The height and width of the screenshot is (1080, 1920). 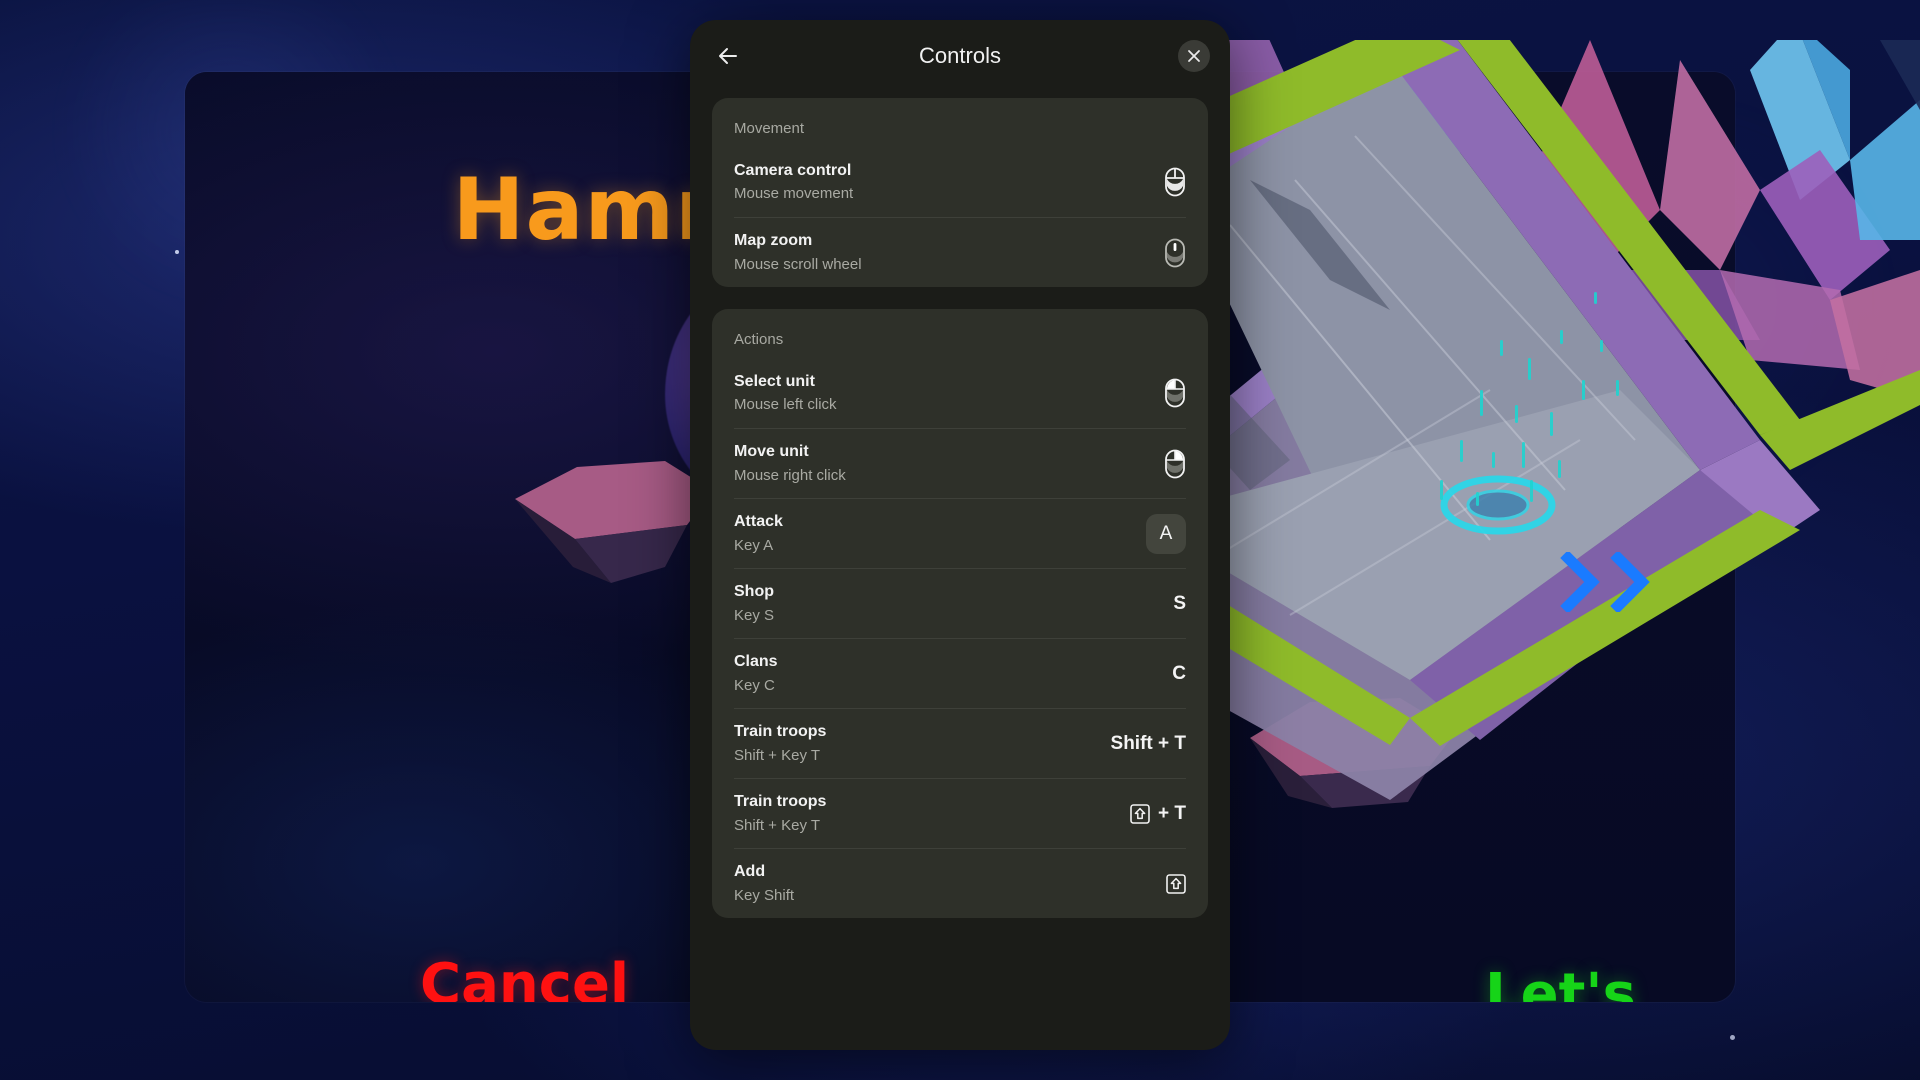 What do you see at coordinates (1151, 674) in the screenshot?
I see `control-binding: C` at bounding box center [1151, 674].